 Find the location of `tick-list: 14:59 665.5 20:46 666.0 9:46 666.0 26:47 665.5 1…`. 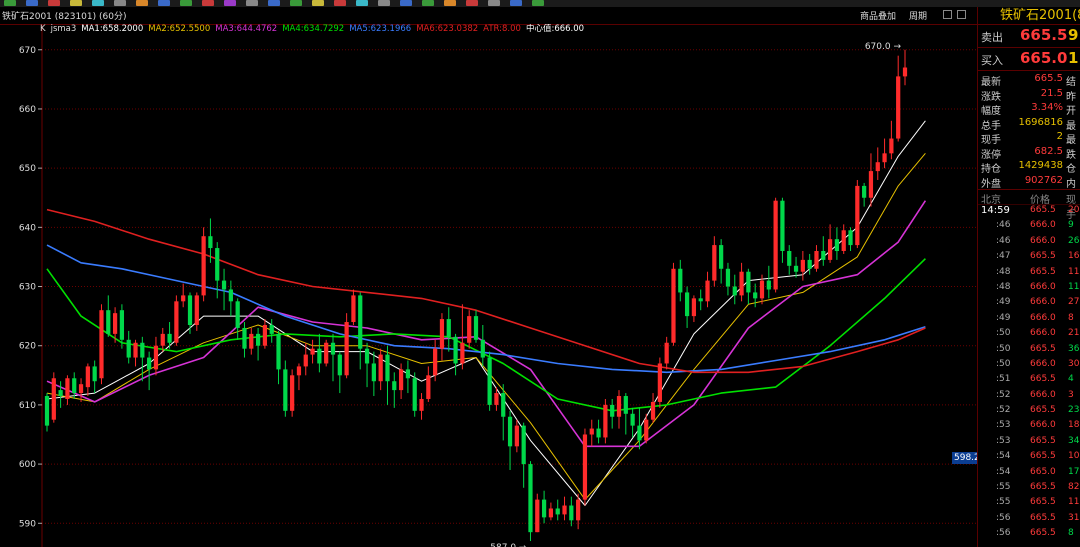

tick-list: 14:59 665.5 20:46 666.0 9:46 666.0 26:47 665.5 1… is located at coordinates (1029, 374).